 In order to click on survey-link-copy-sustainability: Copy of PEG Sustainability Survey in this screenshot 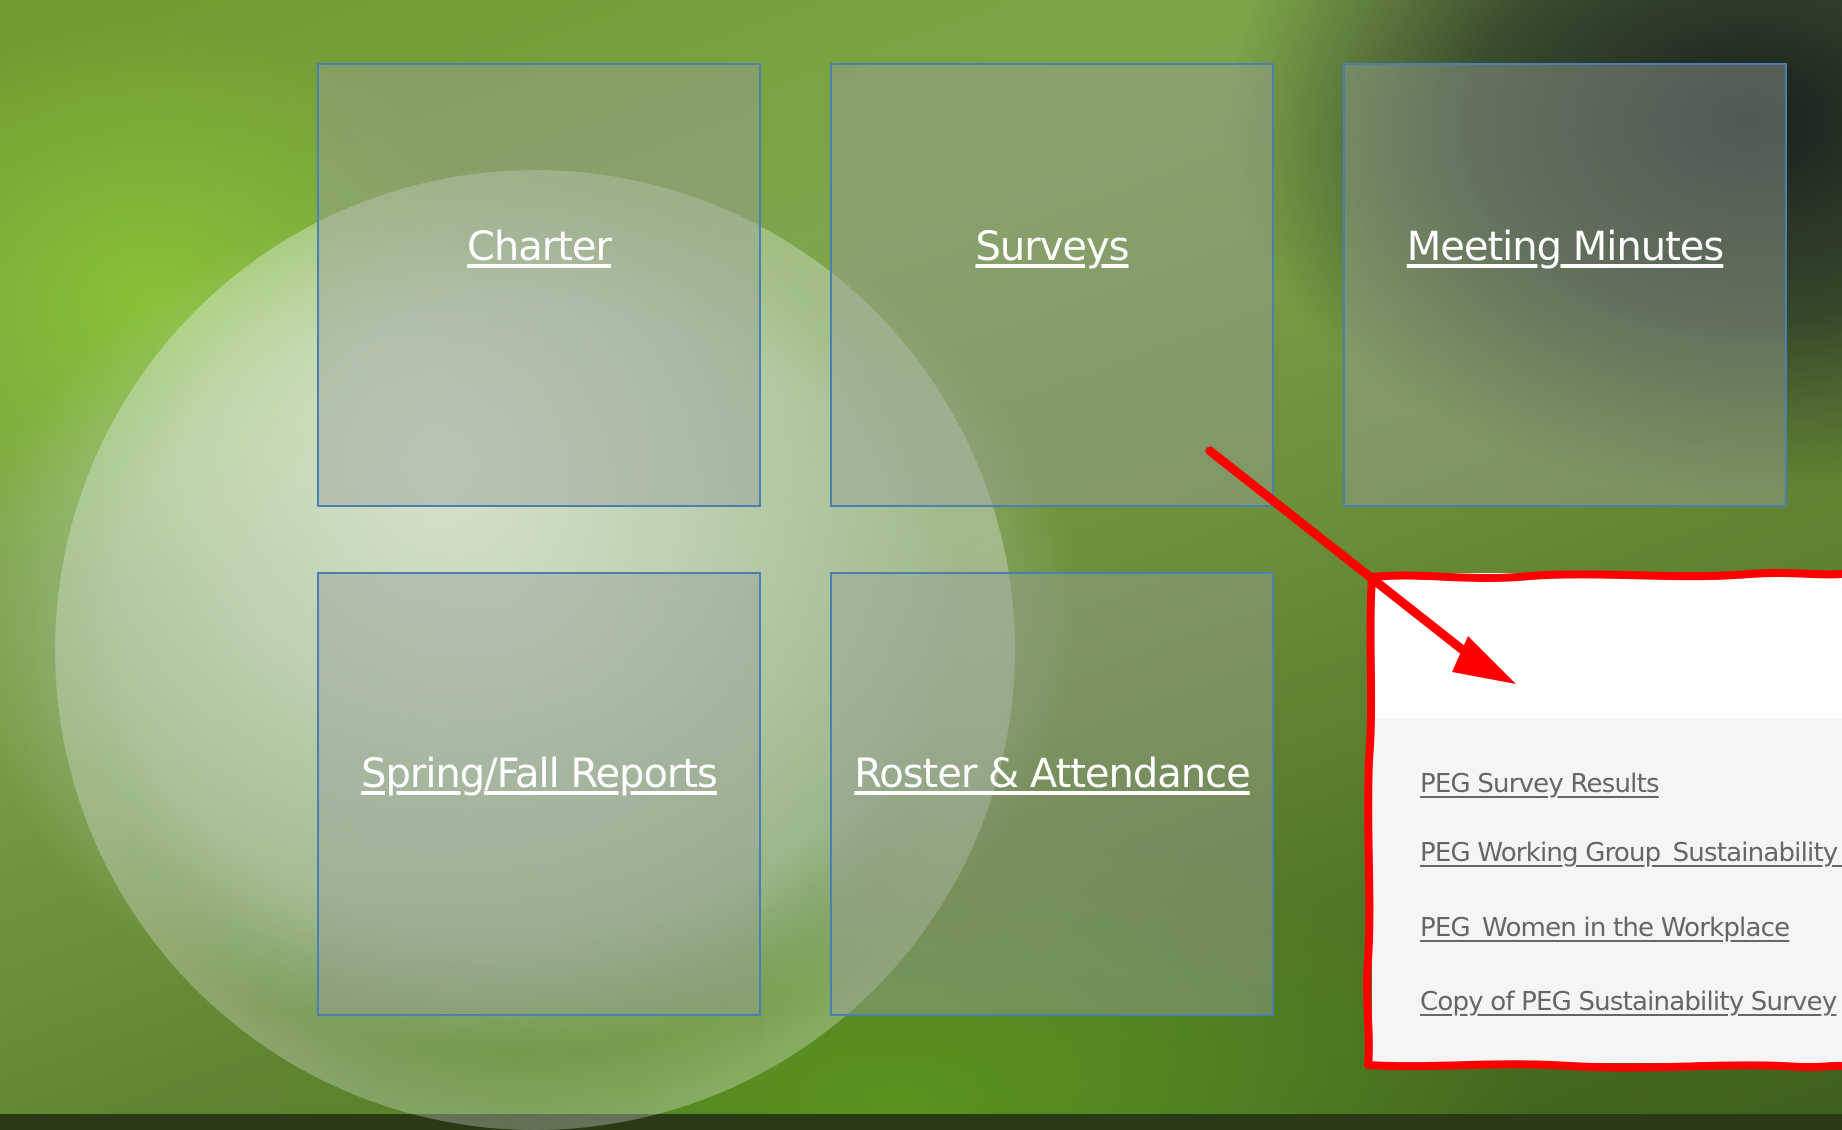, I will do `click(1628, 1002)`.